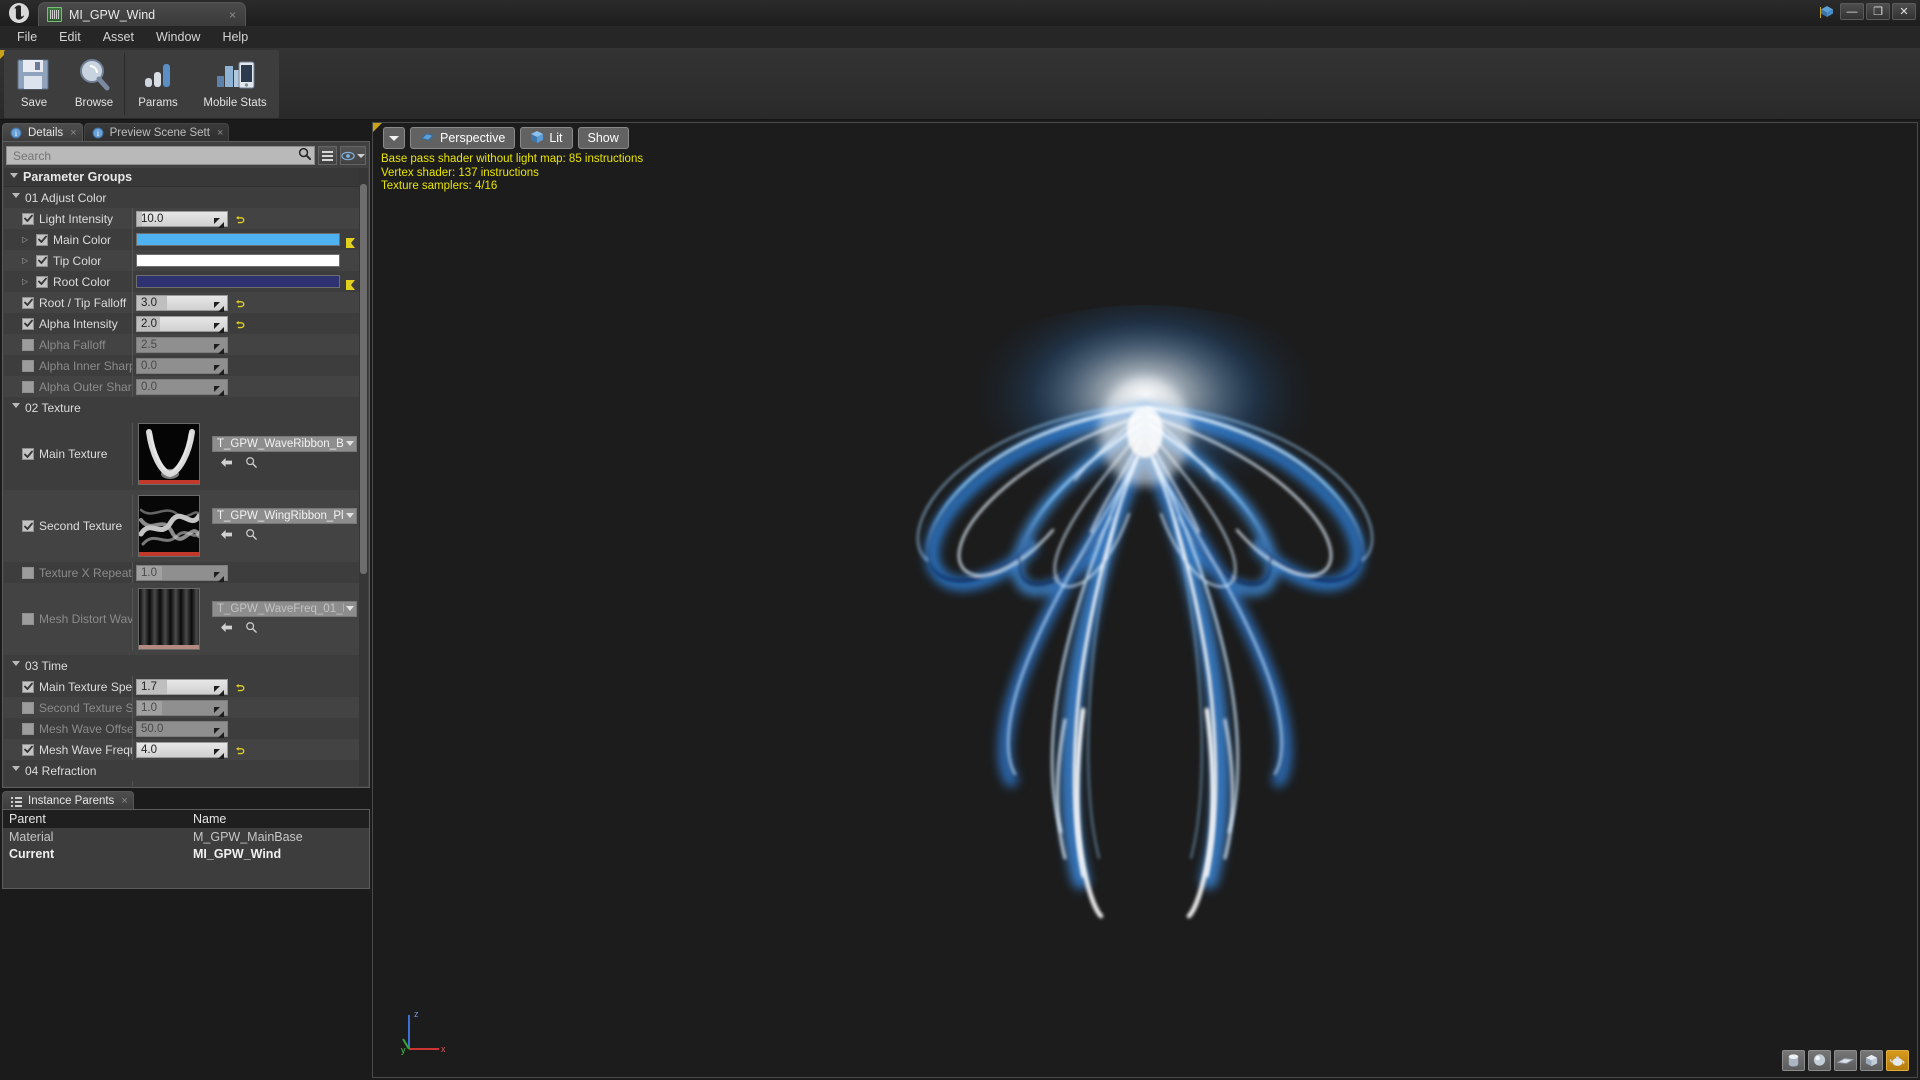 The image size is (1920, 1080). Describe the element at coordinates (1904, 11) in the screenshot. I see `close-button: ✕` at that location.